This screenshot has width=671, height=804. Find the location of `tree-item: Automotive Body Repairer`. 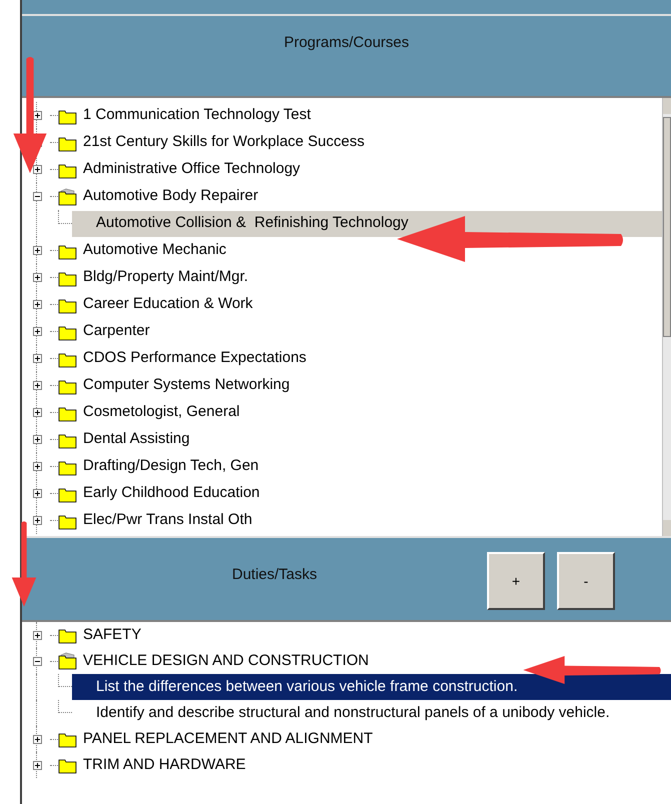

tree-item: Automotive Body Repairer is located at coordinates (170, 196).